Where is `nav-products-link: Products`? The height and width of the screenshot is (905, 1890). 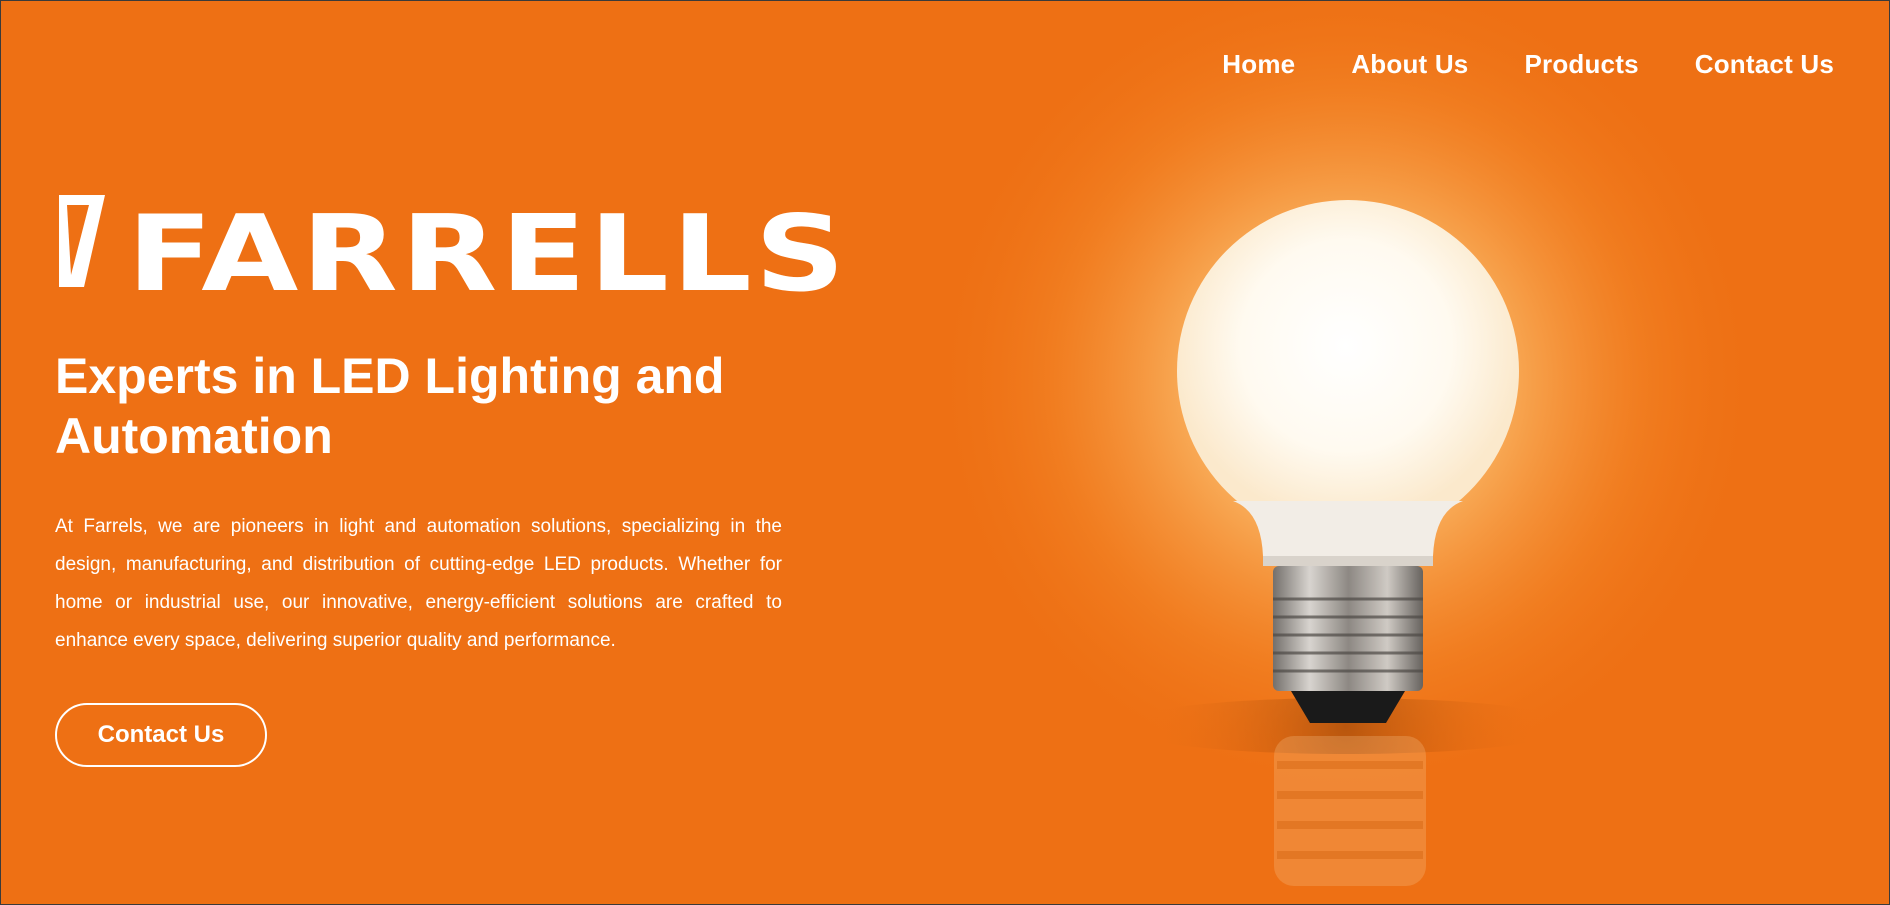
nav-products-link: Products is located at coordinates (1581, 64).